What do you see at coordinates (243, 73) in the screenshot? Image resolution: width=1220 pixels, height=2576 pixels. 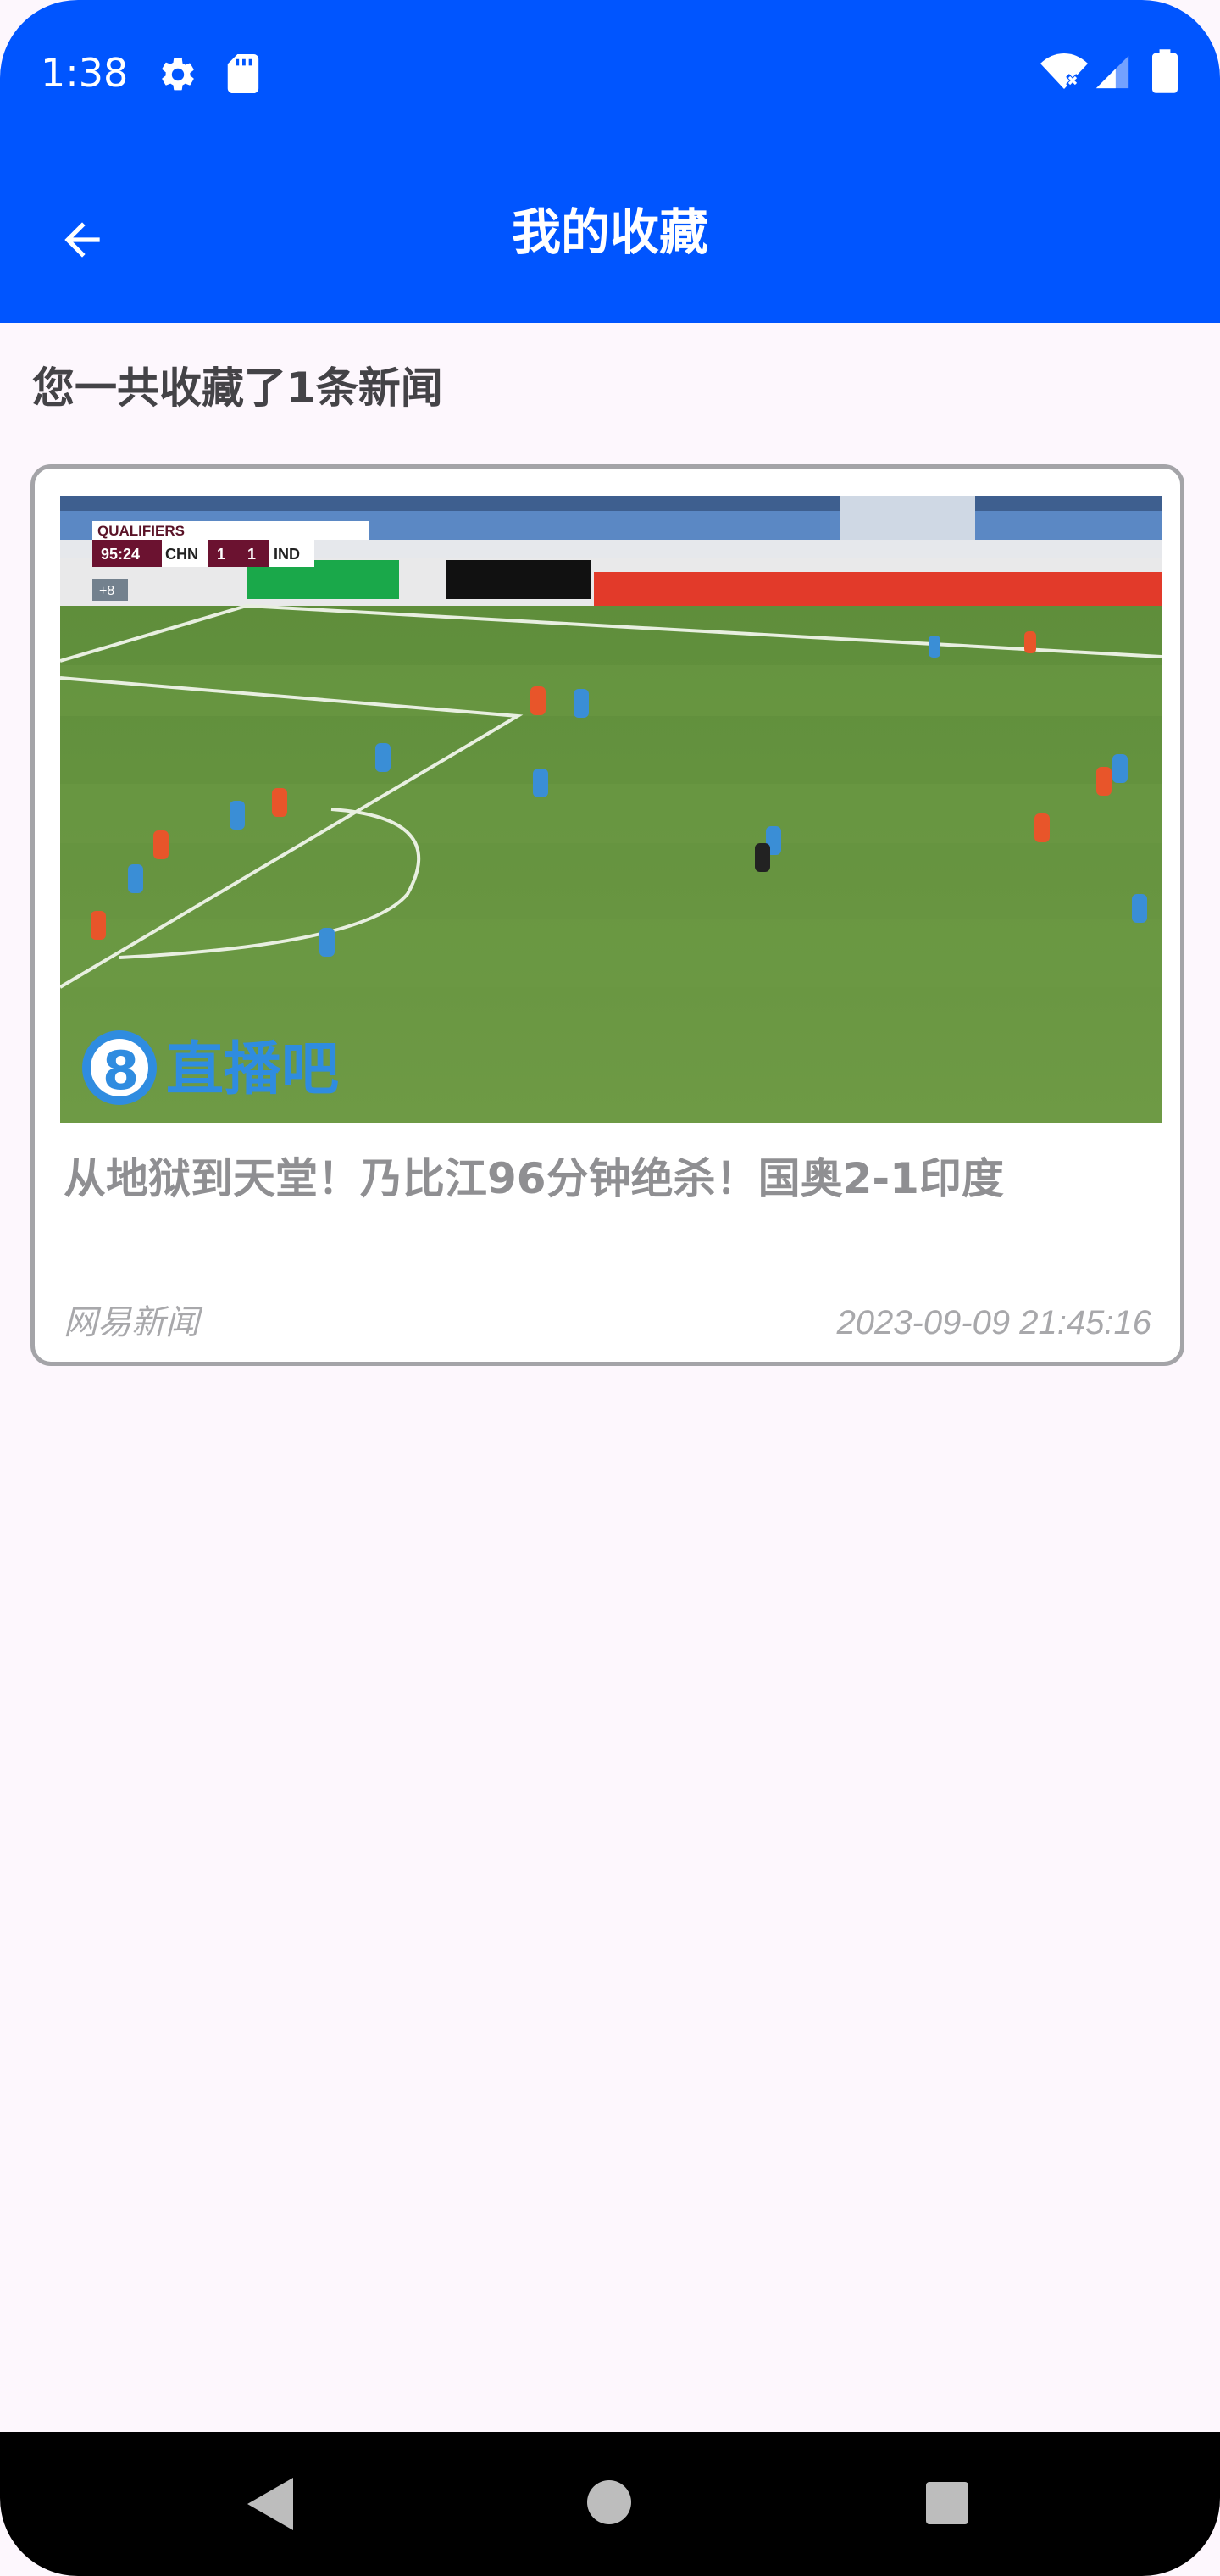 I see `sd-card-icon` at bounding box center [243, 73].